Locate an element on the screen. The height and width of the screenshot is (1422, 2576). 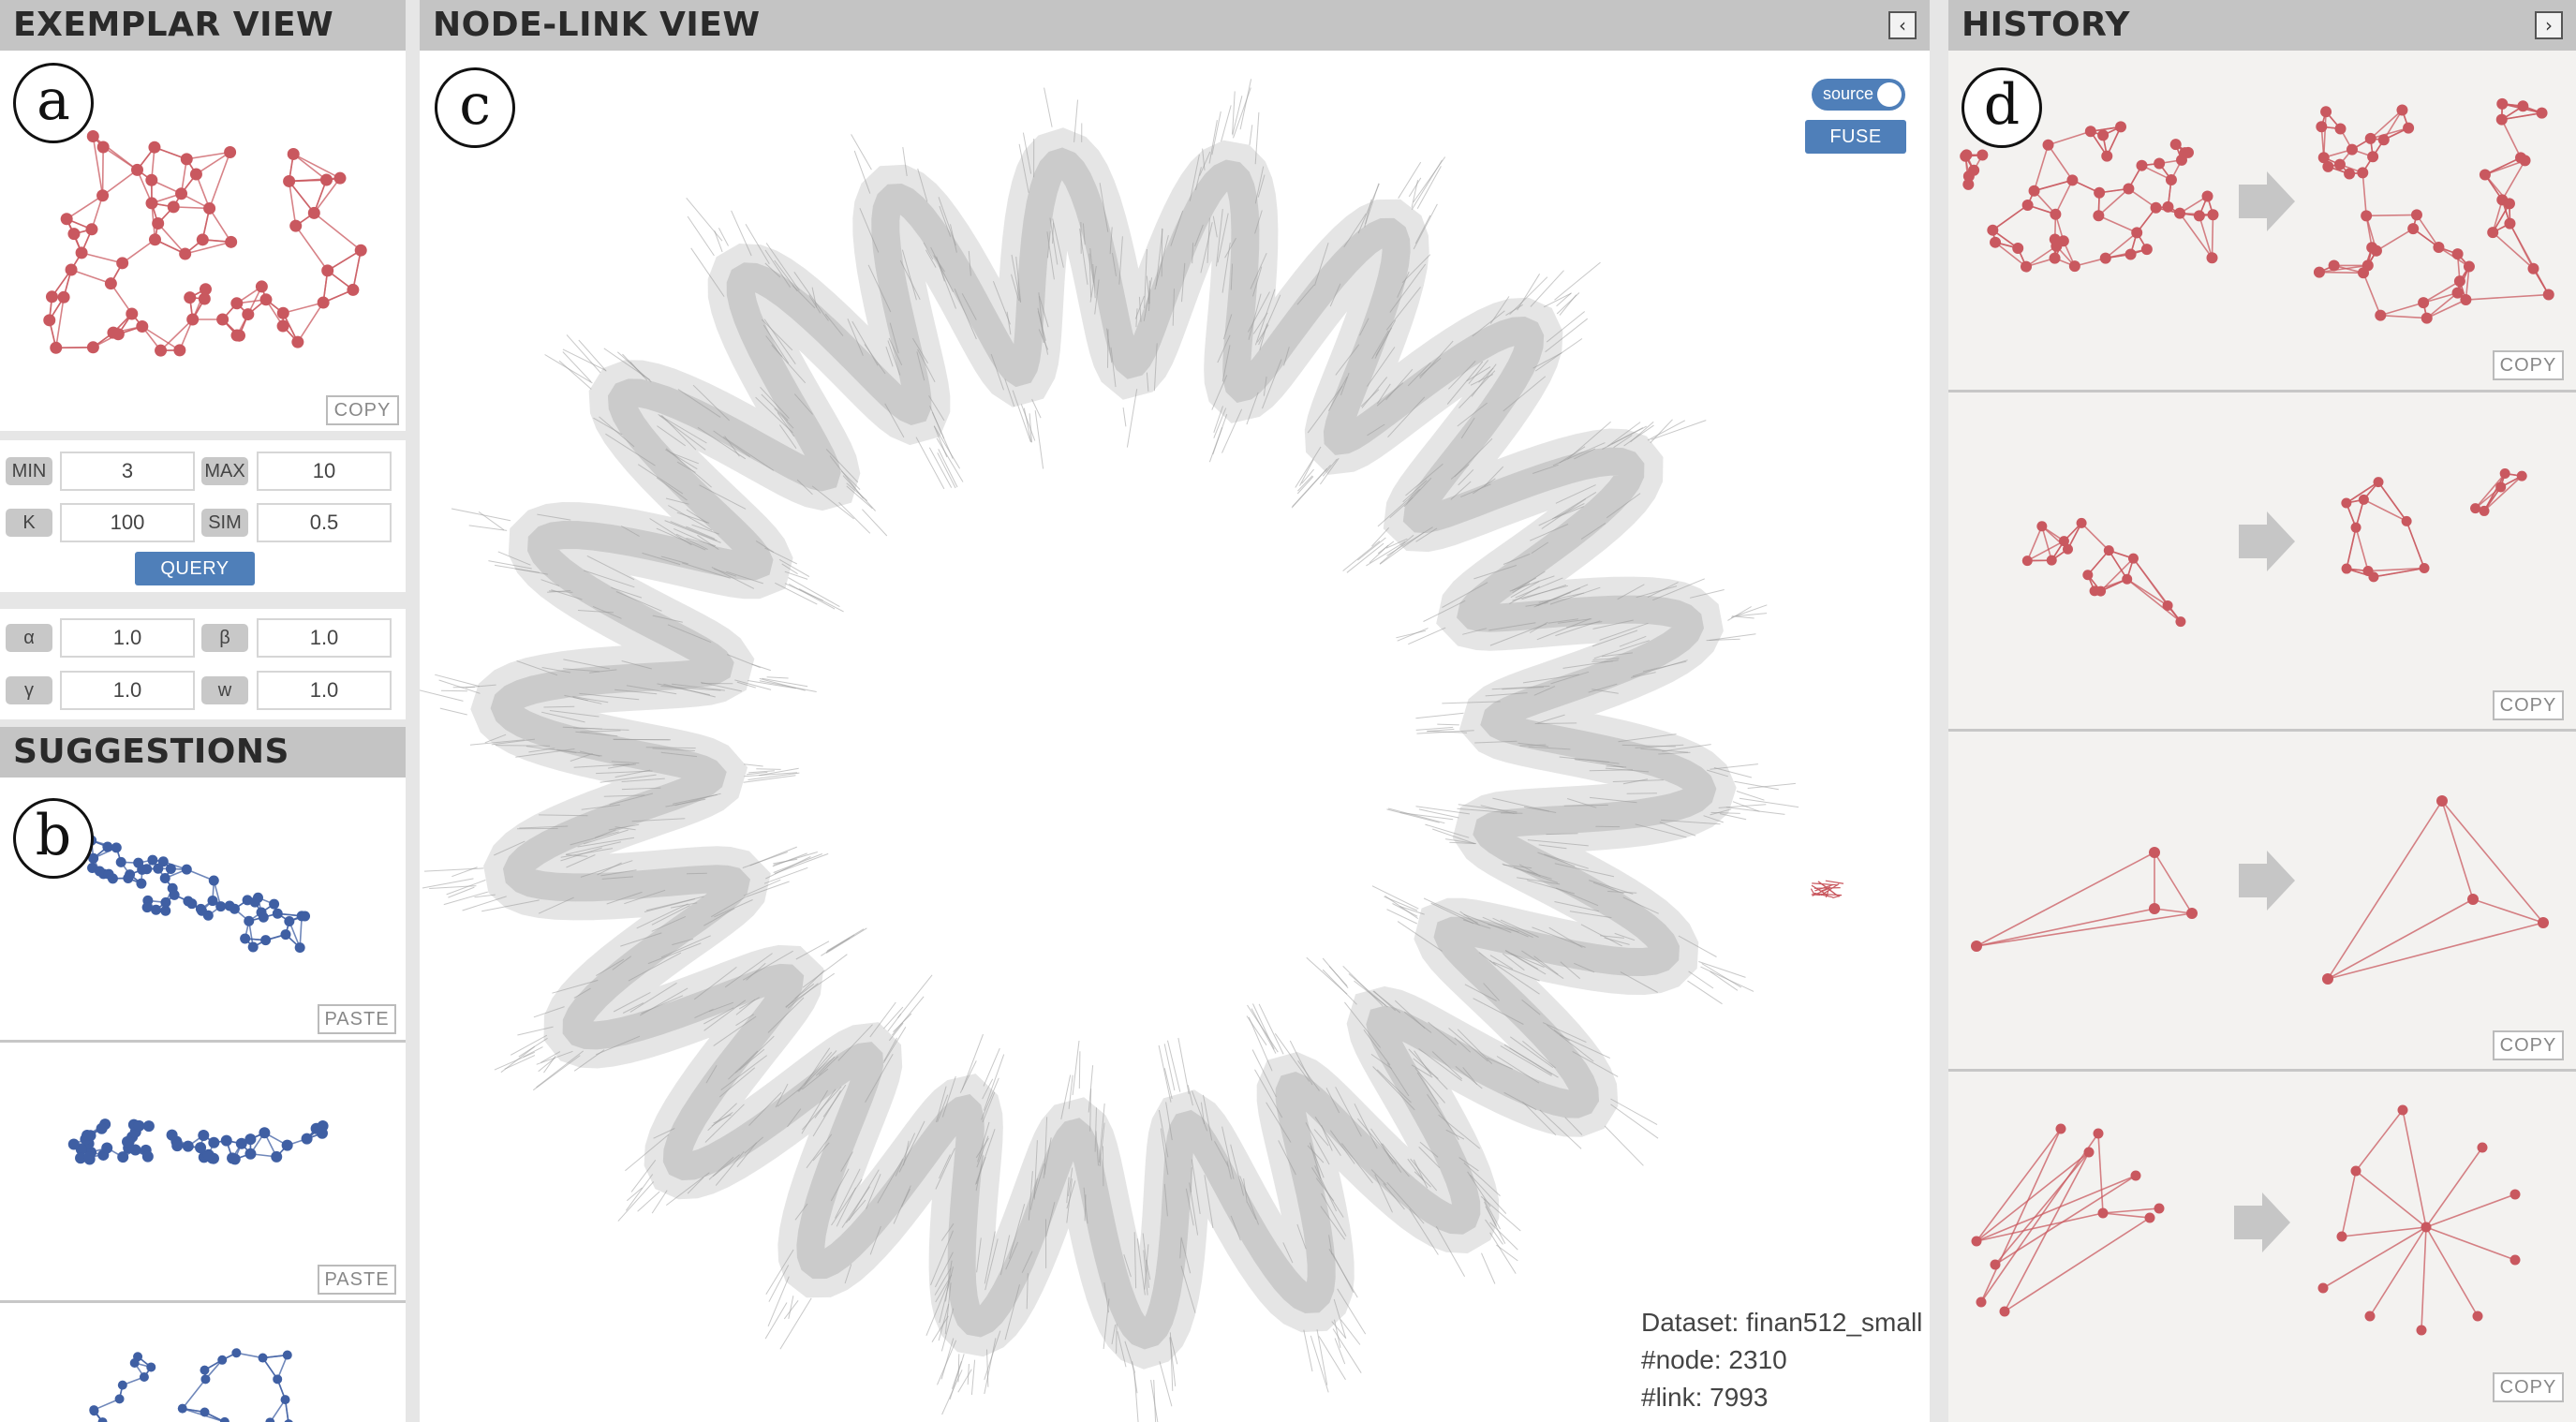
query-button: QUERY is located at coordinates (195, 568).